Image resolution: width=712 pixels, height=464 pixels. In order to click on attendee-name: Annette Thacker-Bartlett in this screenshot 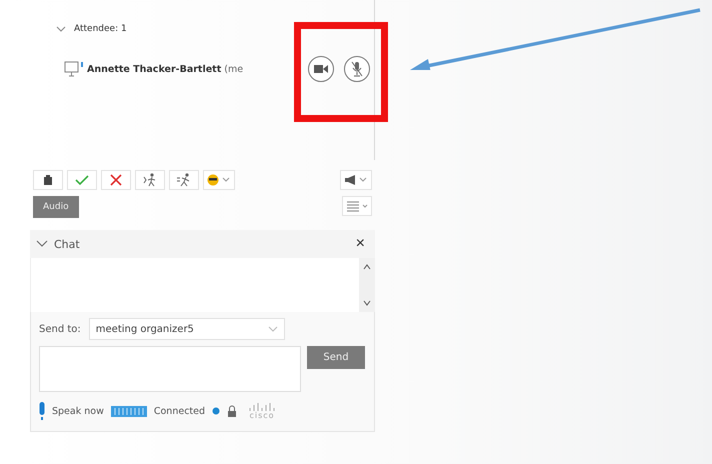, I will do `click(154, 69)`.